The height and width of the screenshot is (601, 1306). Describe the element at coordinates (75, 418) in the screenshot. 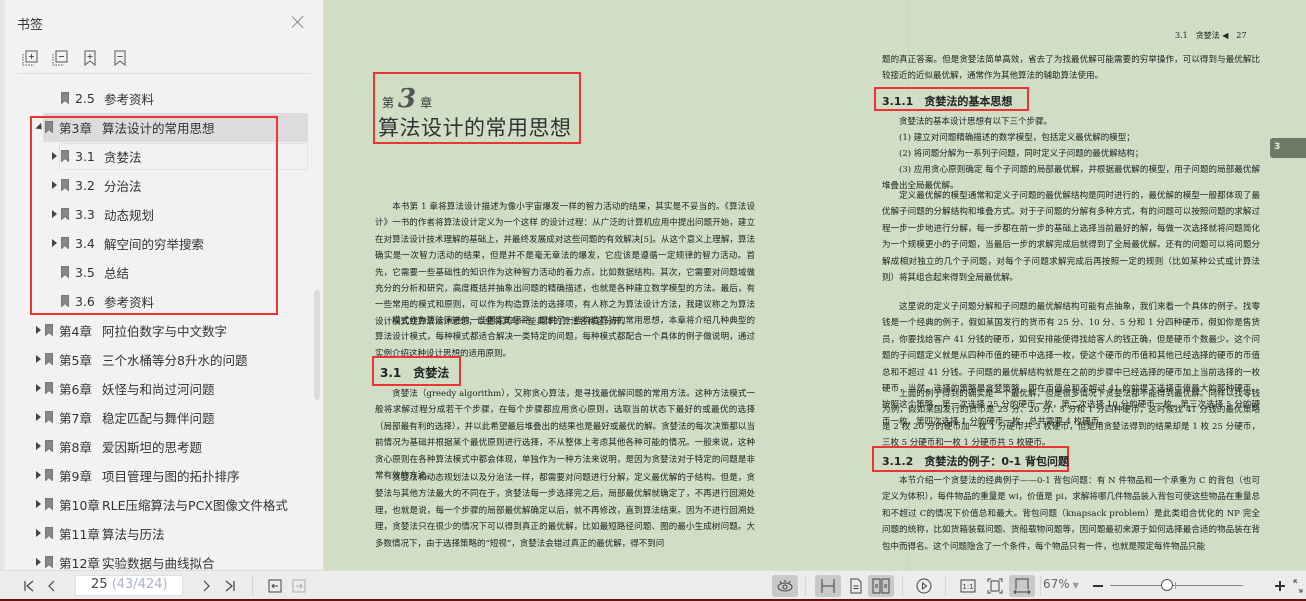

I see `bookmark-number: 第7章` at that location.